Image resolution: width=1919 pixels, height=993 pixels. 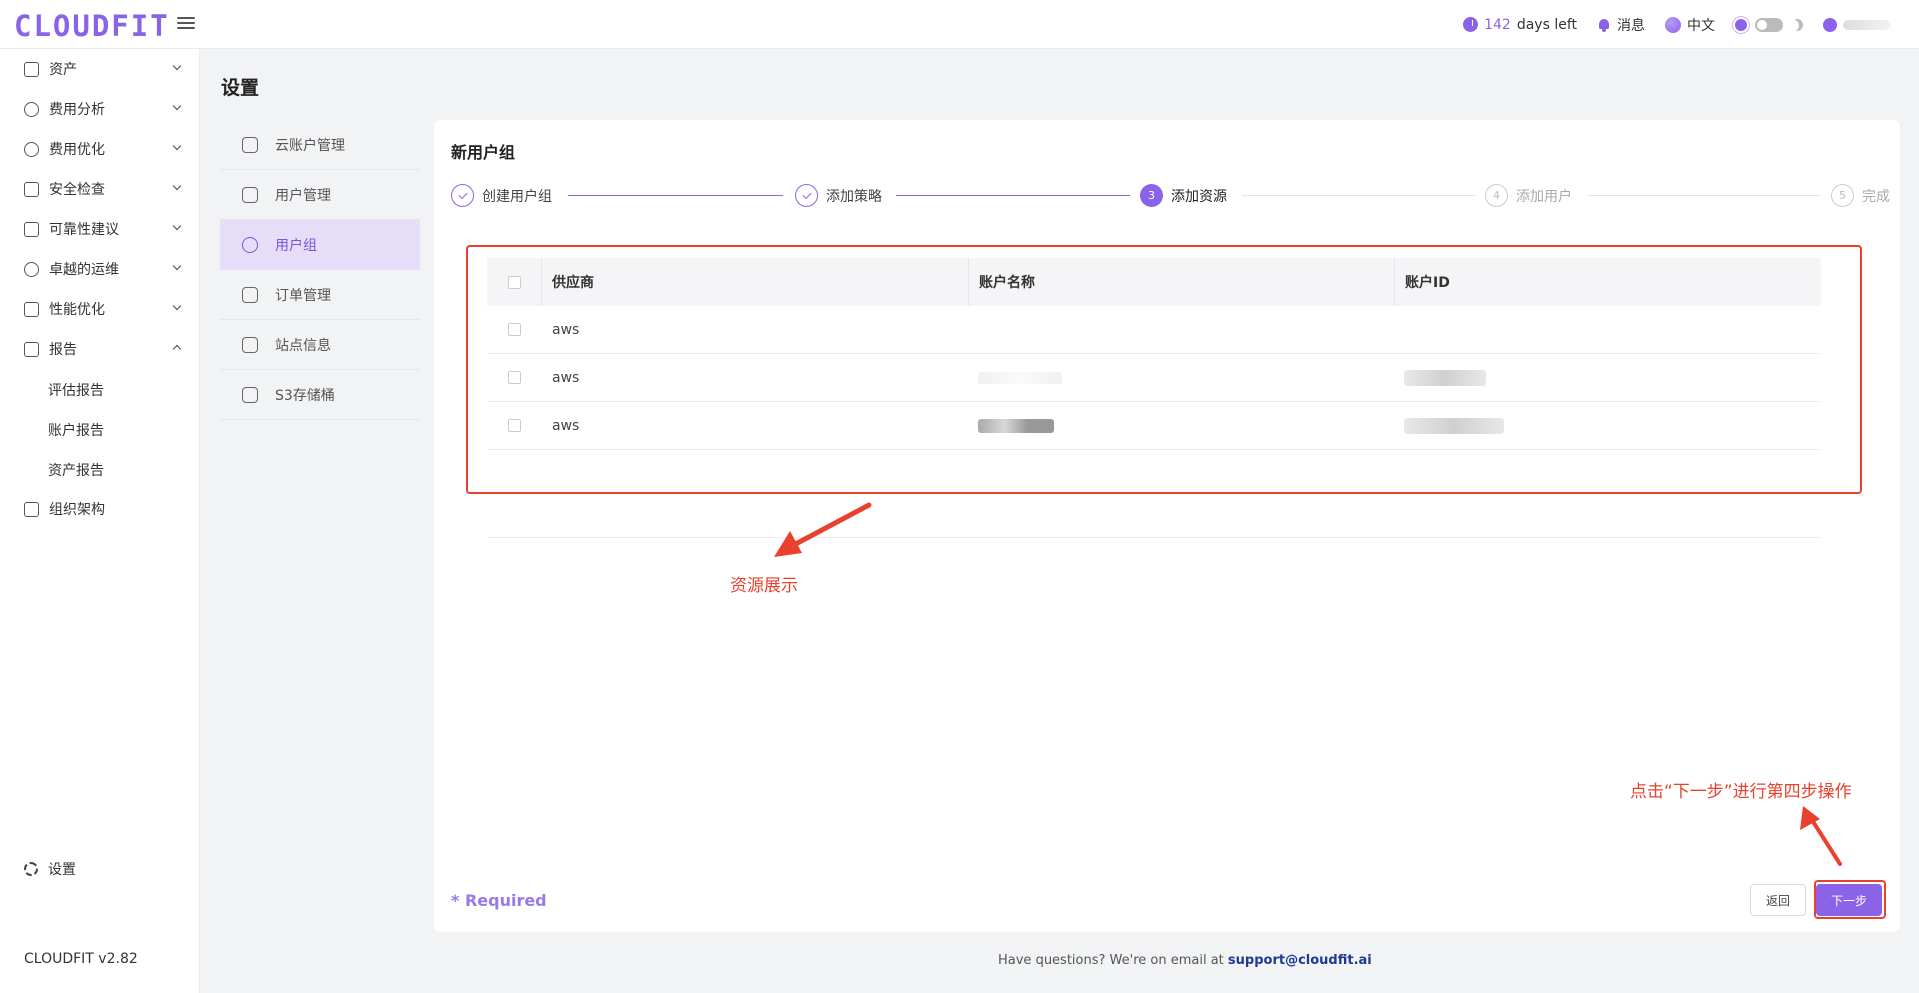 I want to click on bucket-icon, so click(x=250, y=394).